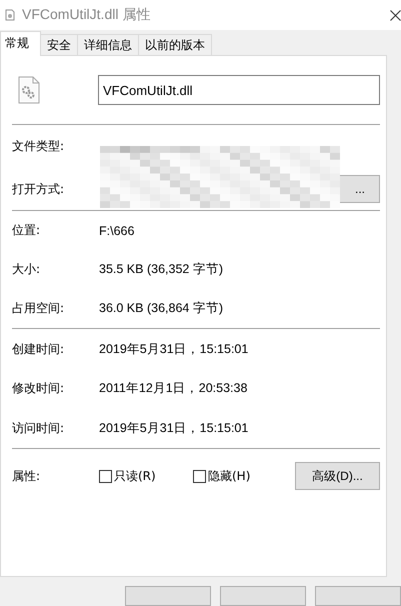 The image size is (401, 606). What do you see at coordinates (116, 231) in the screenshot?
I see `field-value: F:\666` at bounding box center [116, 231].